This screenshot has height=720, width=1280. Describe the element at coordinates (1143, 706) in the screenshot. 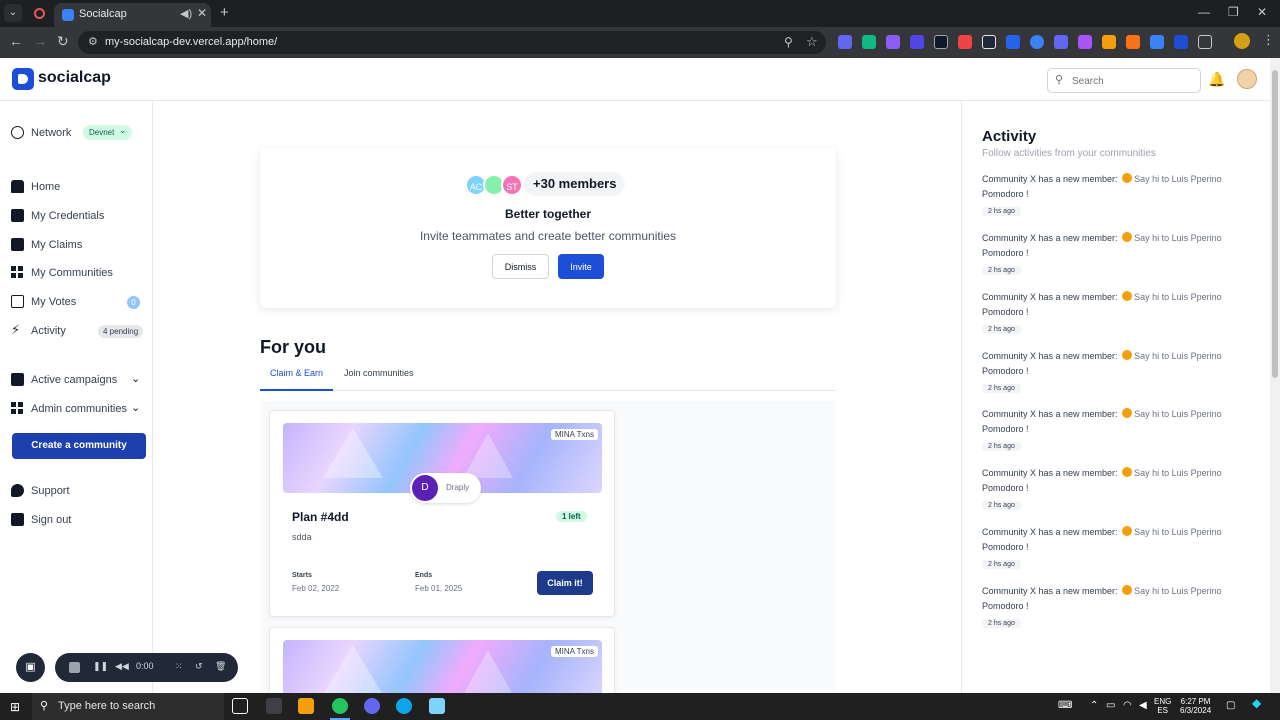

I see `volume-icon: ◀` at that location.